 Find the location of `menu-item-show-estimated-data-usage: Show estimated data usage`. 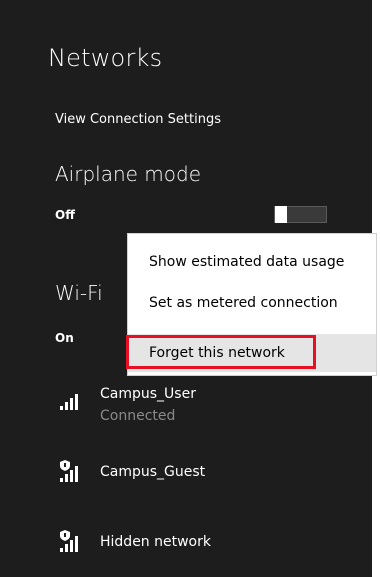

menu-item-show-estimated-data-usage: Show estimated data usage is located at coordinates (252, 262).